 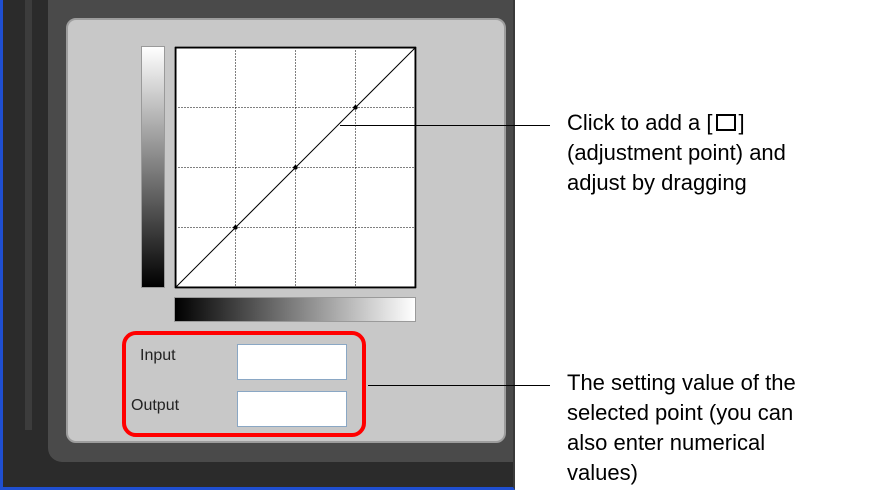 I want to click on tone-curve-svg, so click(x=295, y=167).